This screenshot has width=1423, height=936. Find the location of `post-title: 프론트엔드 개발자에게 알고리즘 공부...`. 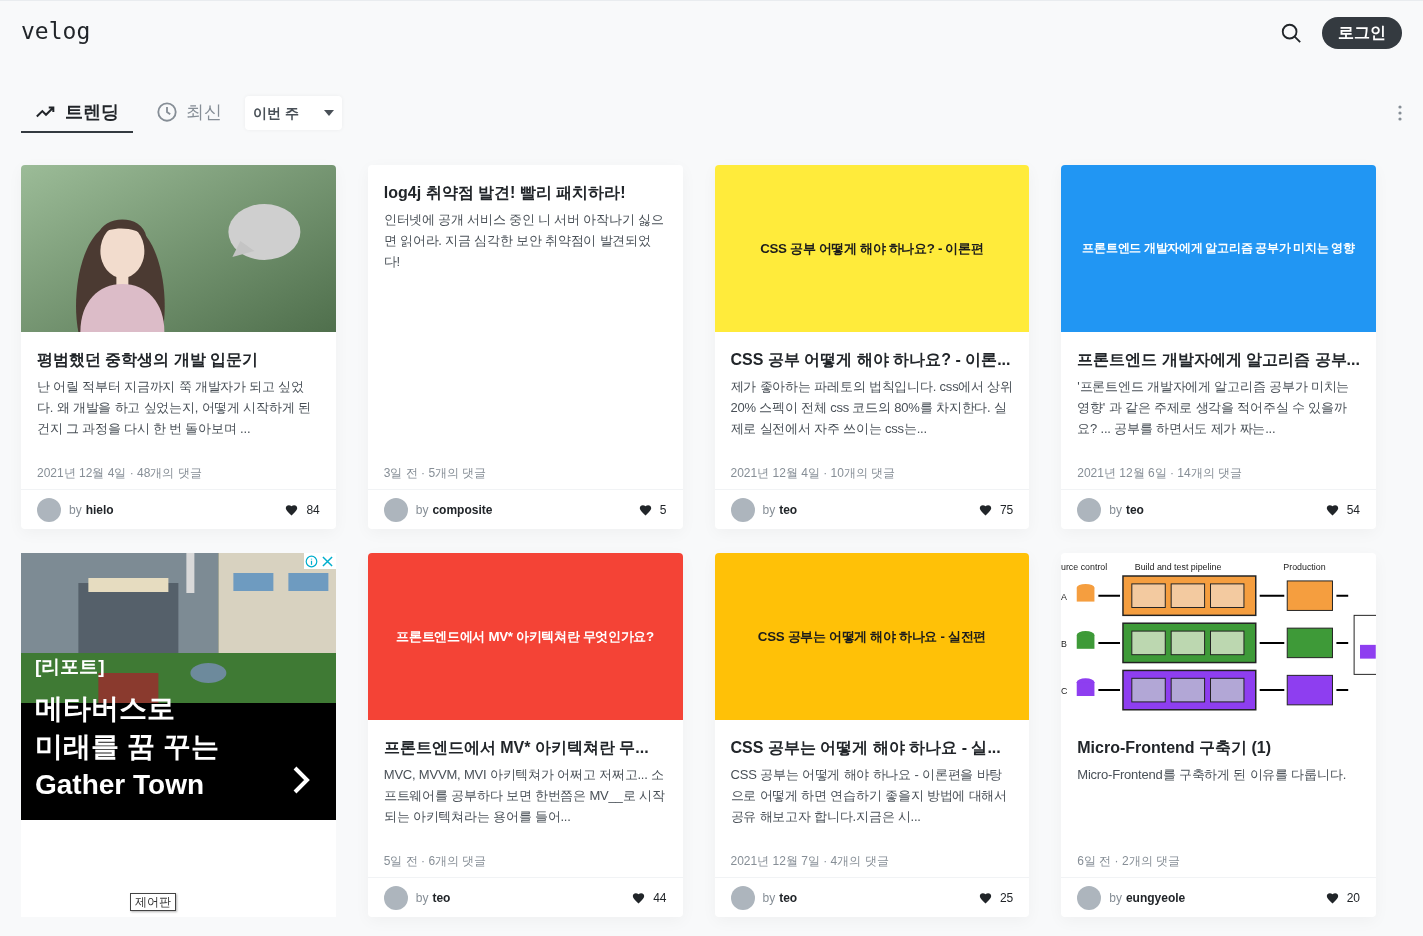

post-title: 프론트엔드 개발자에게 알고리즘 공부... is located at coordinates (1218, 360).